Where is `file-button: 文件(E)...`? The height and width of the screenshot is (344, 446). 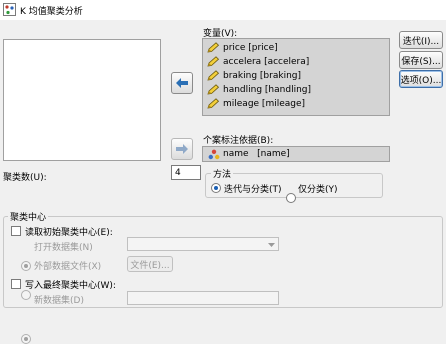
file-button: 文件(E)... is located at coordinates (150, 264).